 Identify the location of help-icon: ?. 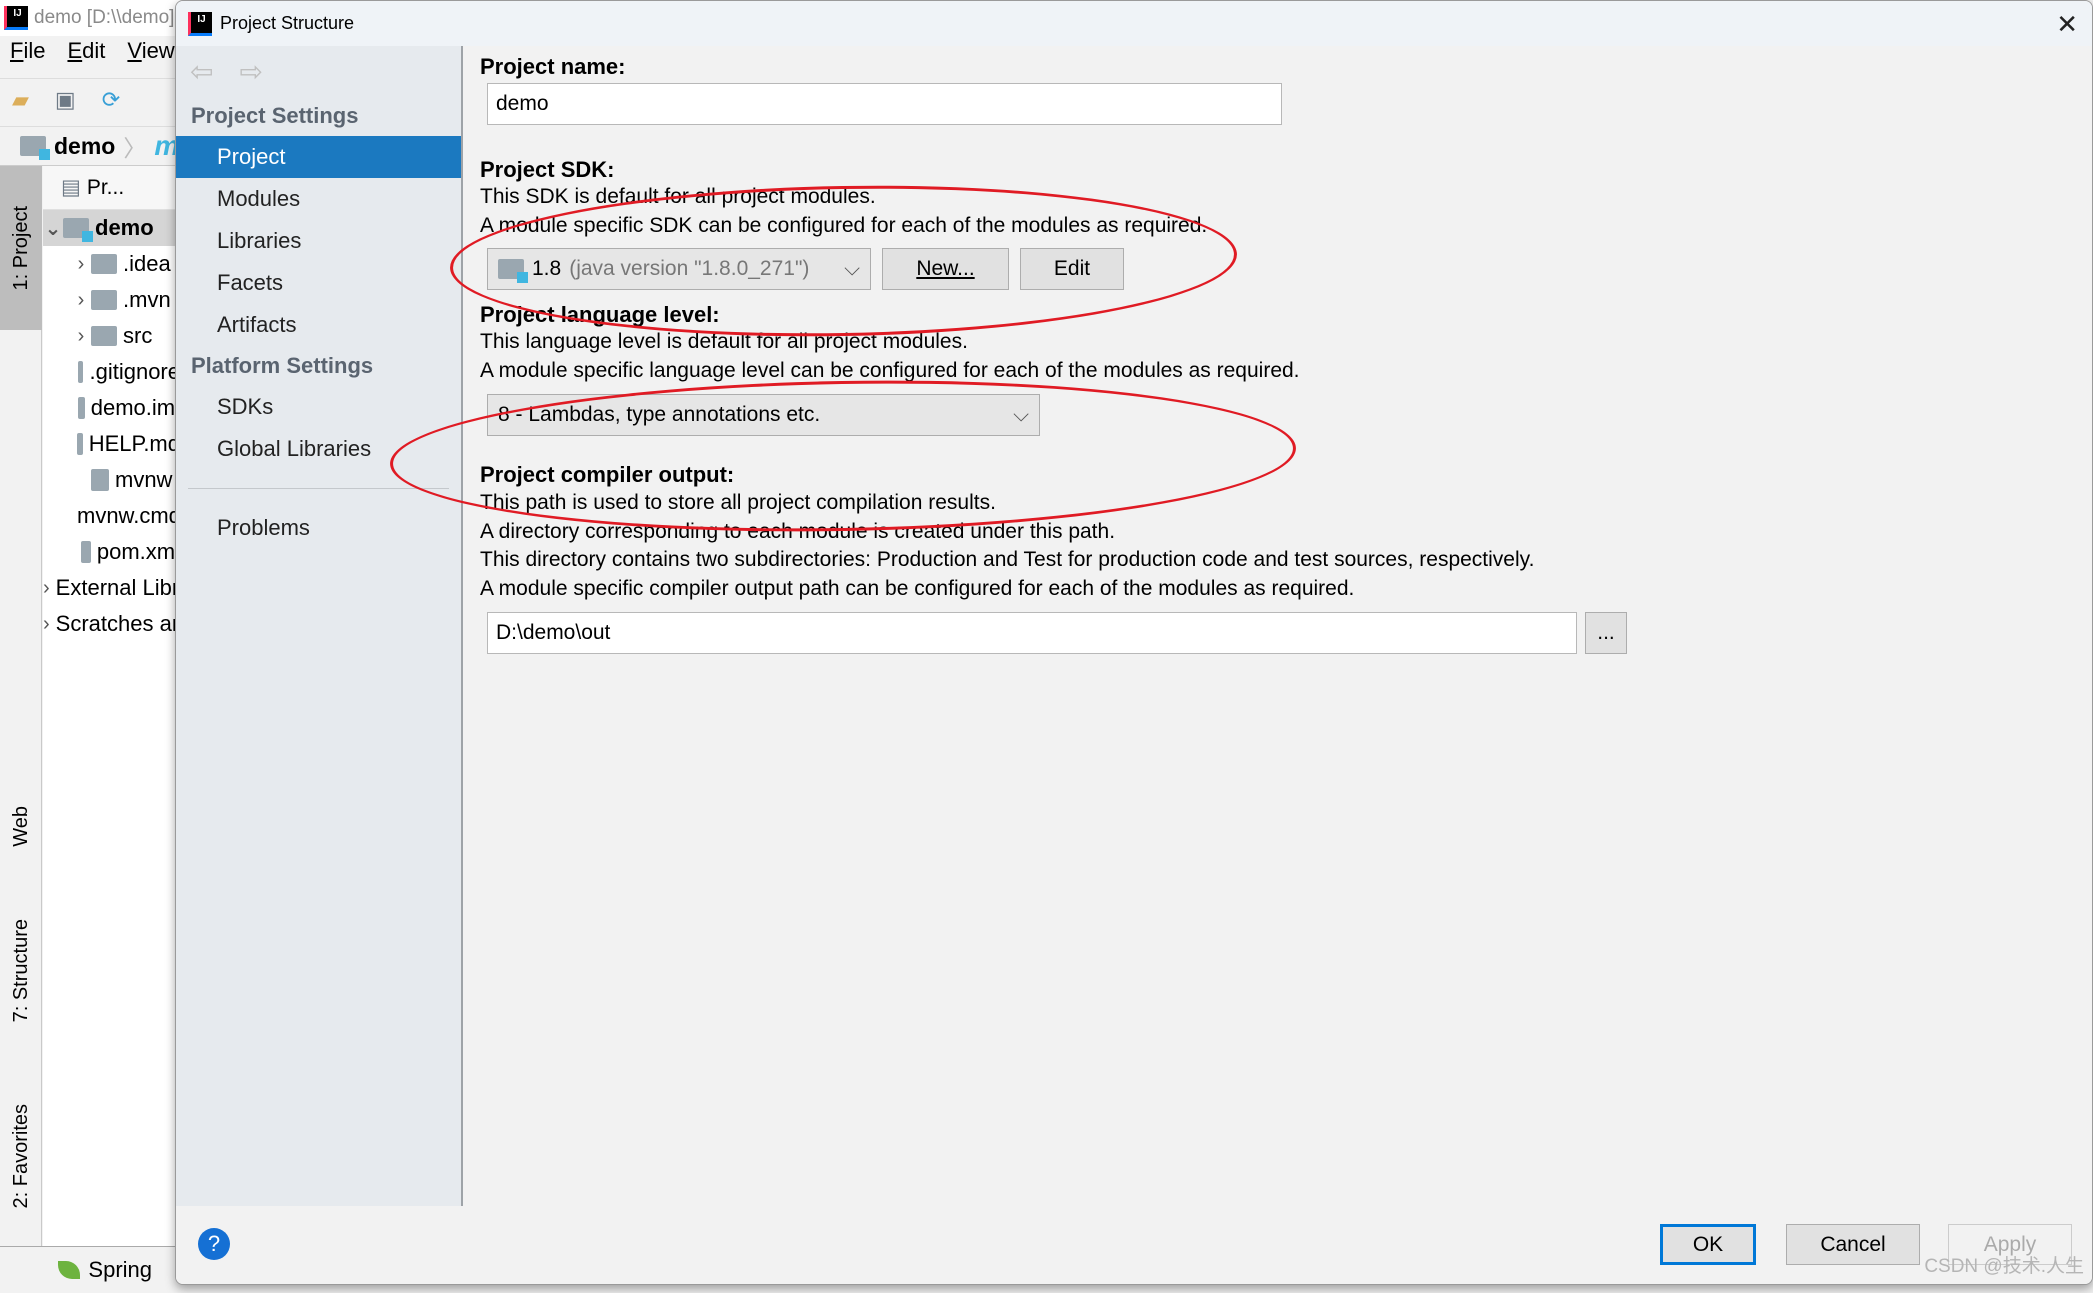
(214, 1244).